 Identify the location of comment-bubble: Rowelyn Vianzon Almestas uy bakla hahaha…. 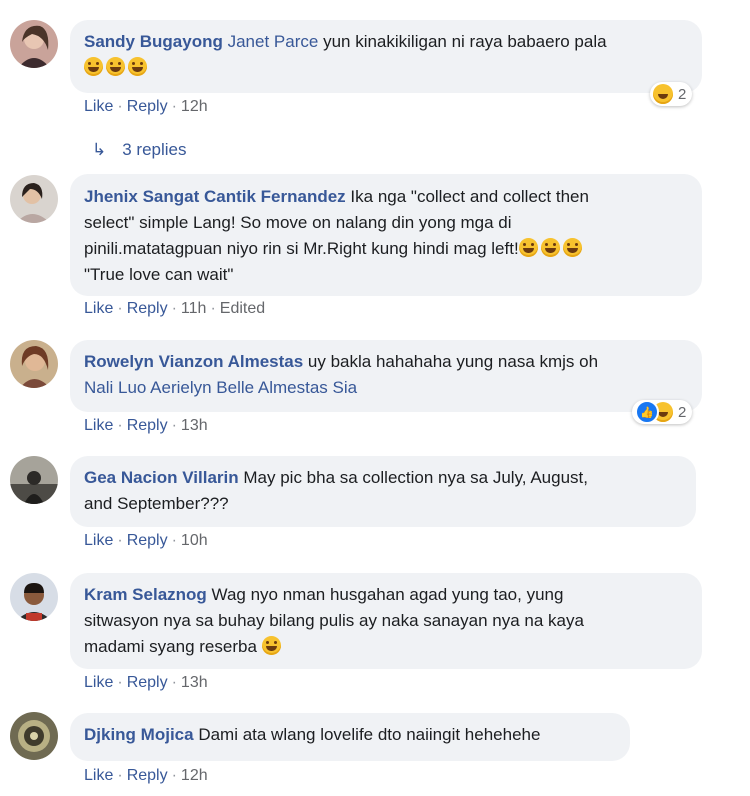
(386, 376).